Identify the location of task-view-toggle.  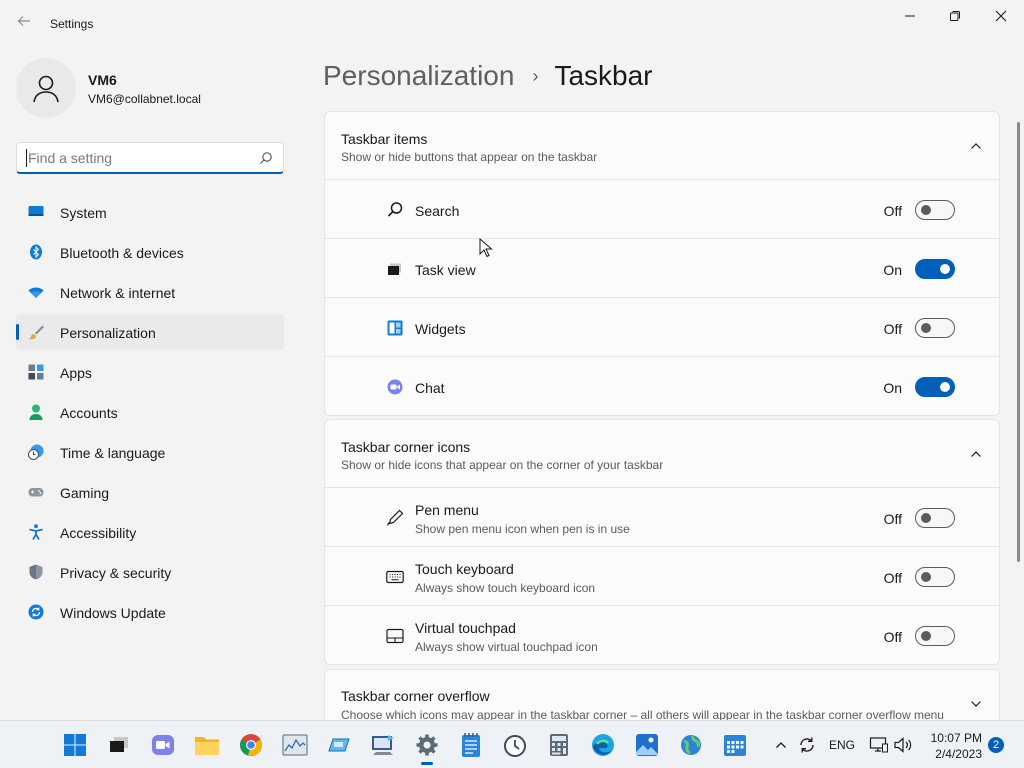
(935, 269).